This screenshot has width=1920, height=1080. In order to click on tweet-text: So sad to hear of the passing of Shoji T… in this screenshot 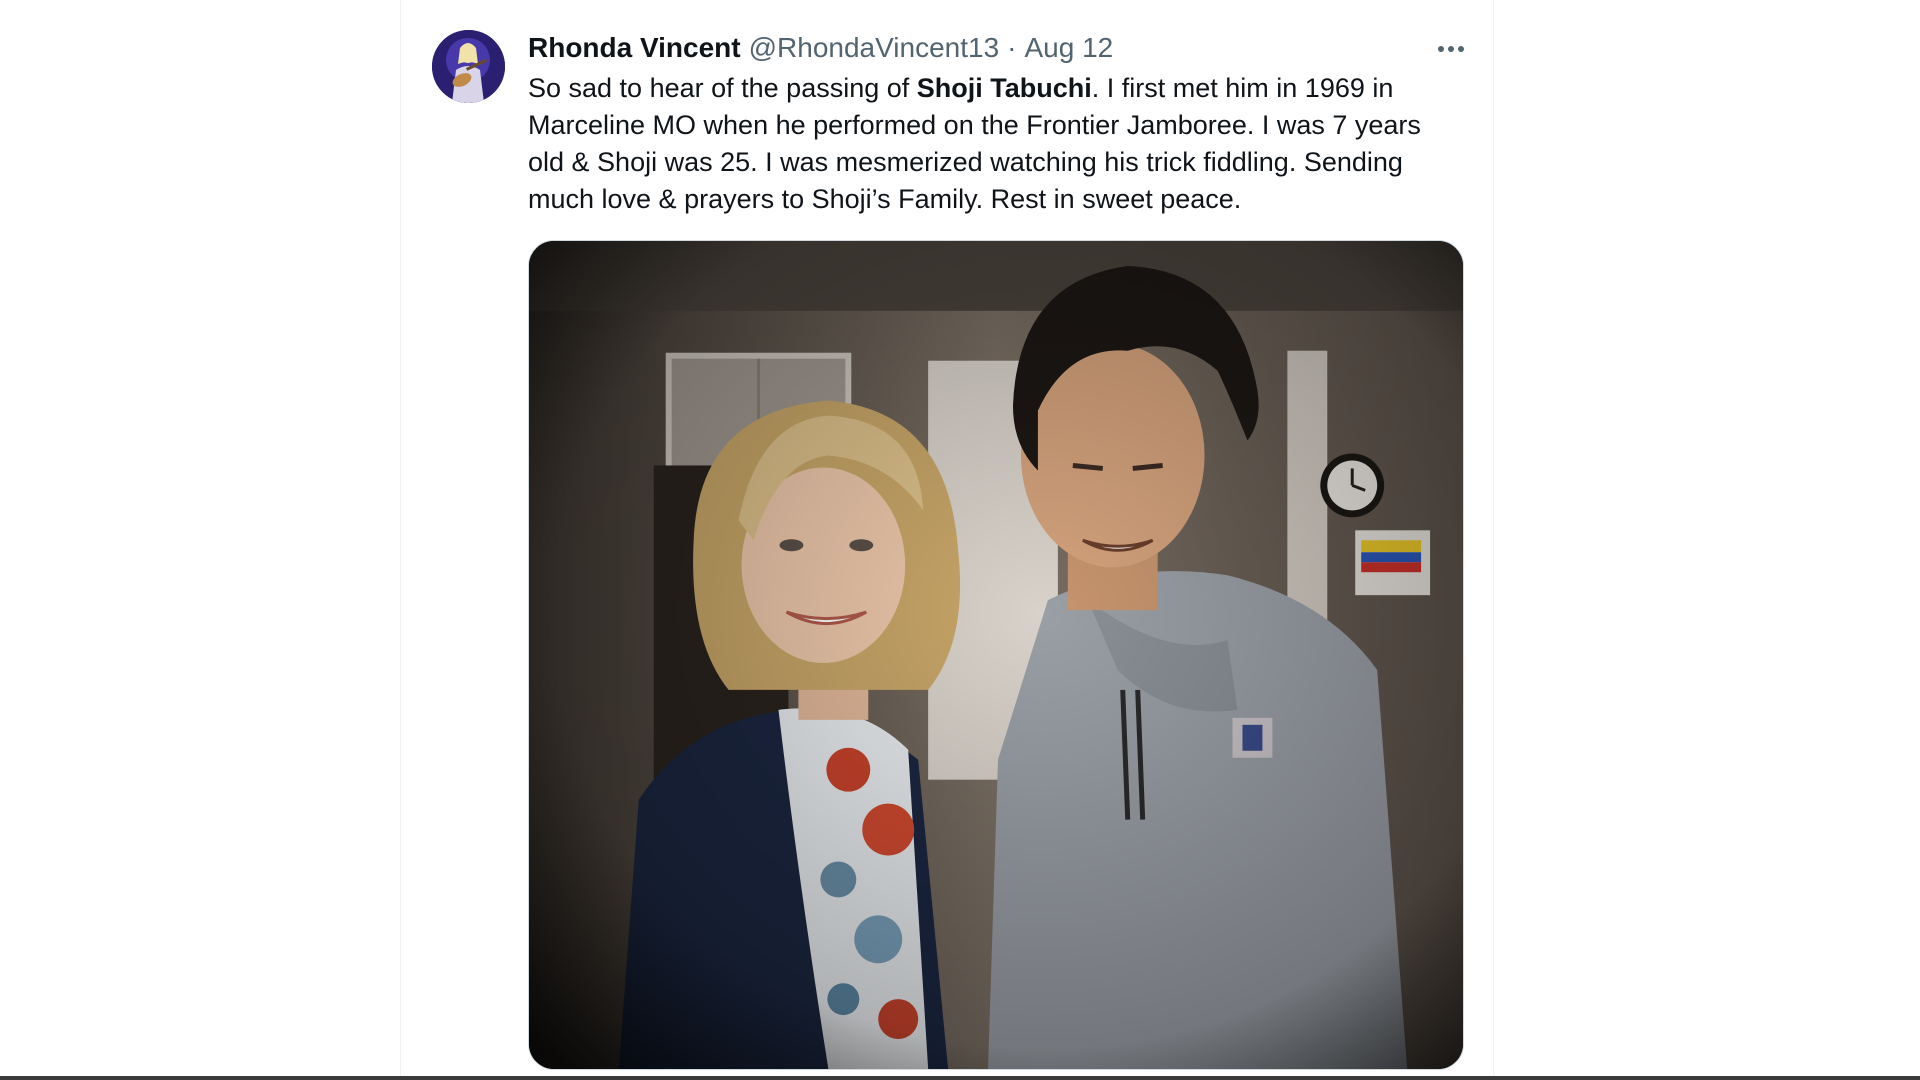, I will do `click(993, 144)`.